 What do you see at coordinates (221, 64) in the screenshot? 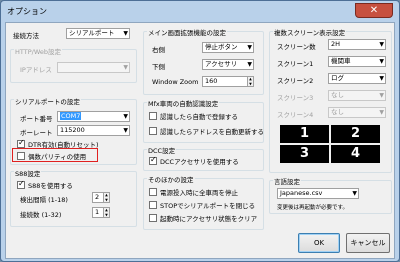
I see `bottom-side-value: アクセサリ` at bounding box center [221, 64].